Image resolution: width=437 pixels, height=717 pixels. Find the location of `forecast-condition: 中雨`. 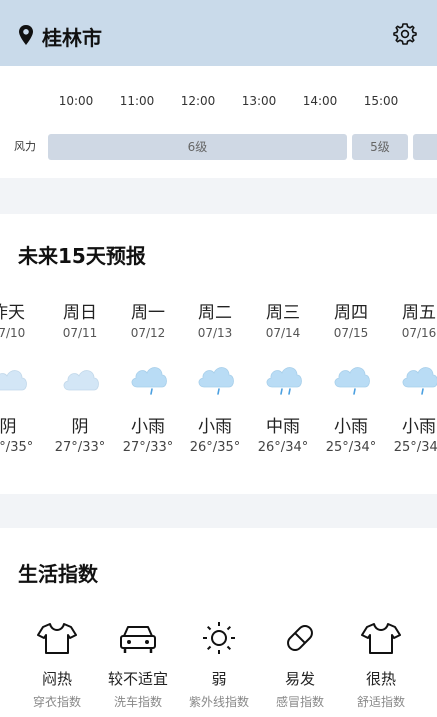

forecast-condition: 中雨 is located at coordinates (283, 427).